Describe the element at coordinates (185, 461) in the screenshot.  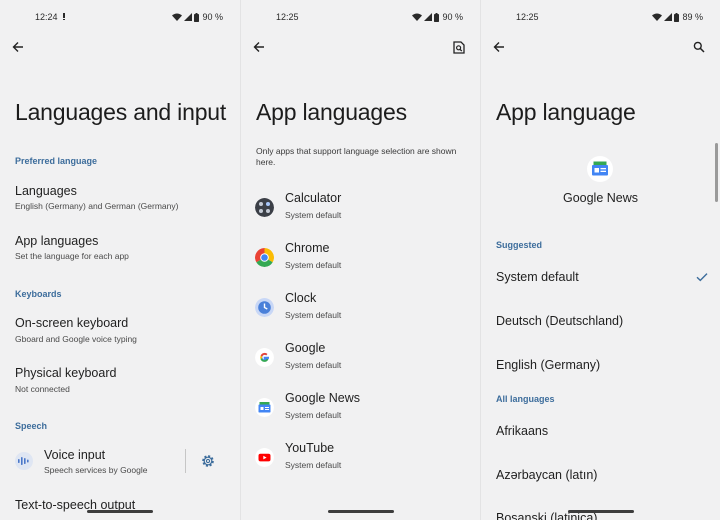
I see `divider` at that location.